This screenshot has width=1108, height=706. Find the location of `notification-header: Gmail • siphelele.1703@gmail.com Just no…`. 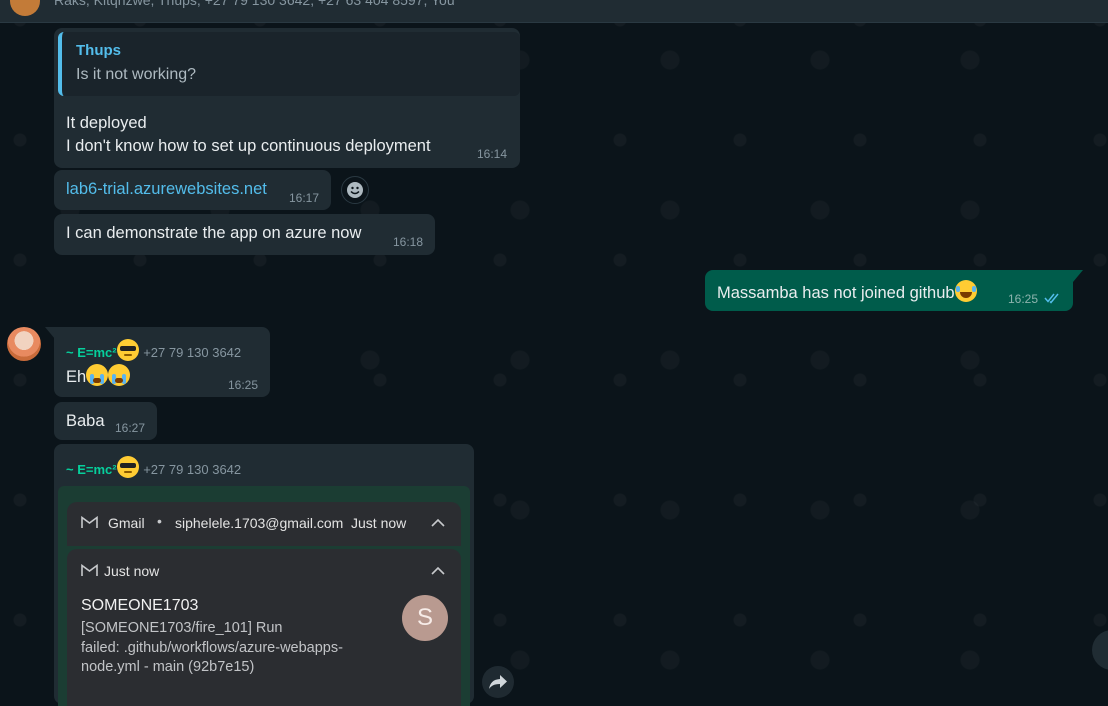

notification-header: Gmail • siphelele.1703@gmail.com Just no… is located at coordinates (264, 524).